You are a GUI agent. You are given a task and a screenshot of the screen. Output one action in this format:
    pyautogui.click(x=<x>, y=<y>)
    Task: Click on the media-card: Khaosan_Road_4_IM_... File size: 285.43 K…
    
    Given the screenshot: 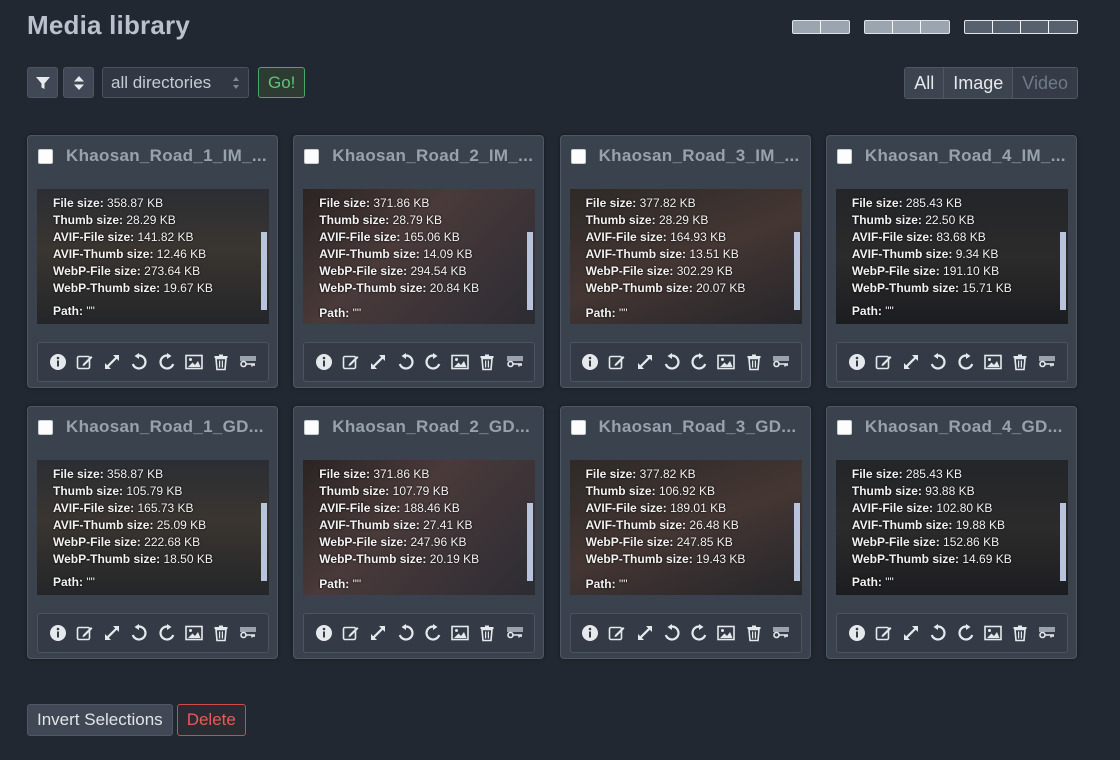 What is the action you would take?
    pyautogui.click(x=951, y=261)
    